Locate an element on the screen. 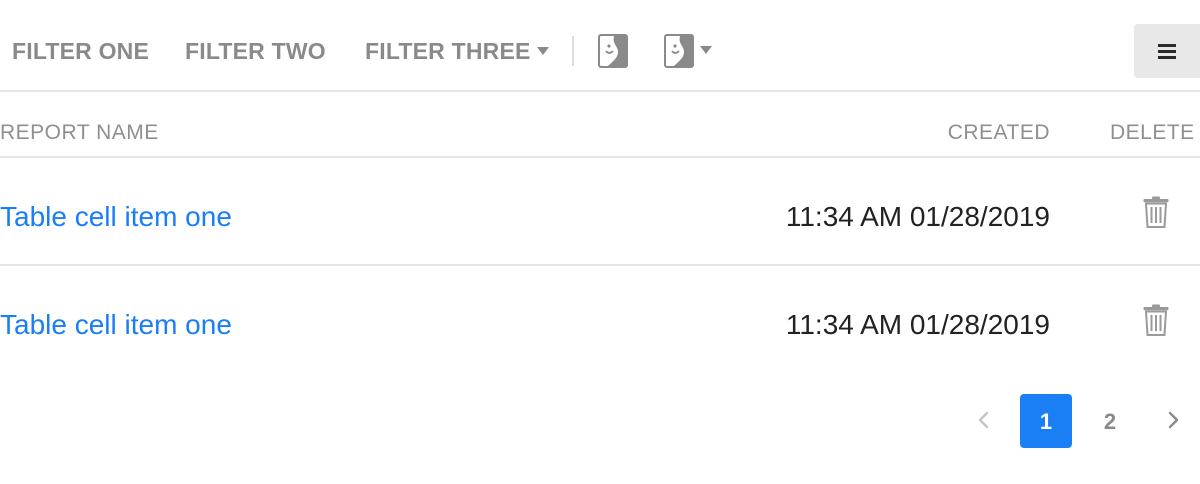 Image resolution: width=1200 pixels, height=484 pixels. image-dropdown-button is located at coordinates (679, 51).